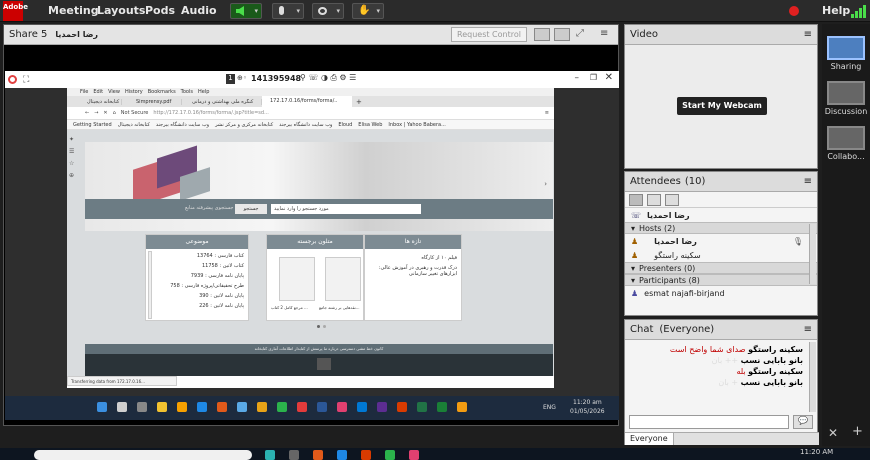  What do you see at coordinates (96, 113) in the screenshot?
I see `forward-icon: →` at bounding box center [96, 113].